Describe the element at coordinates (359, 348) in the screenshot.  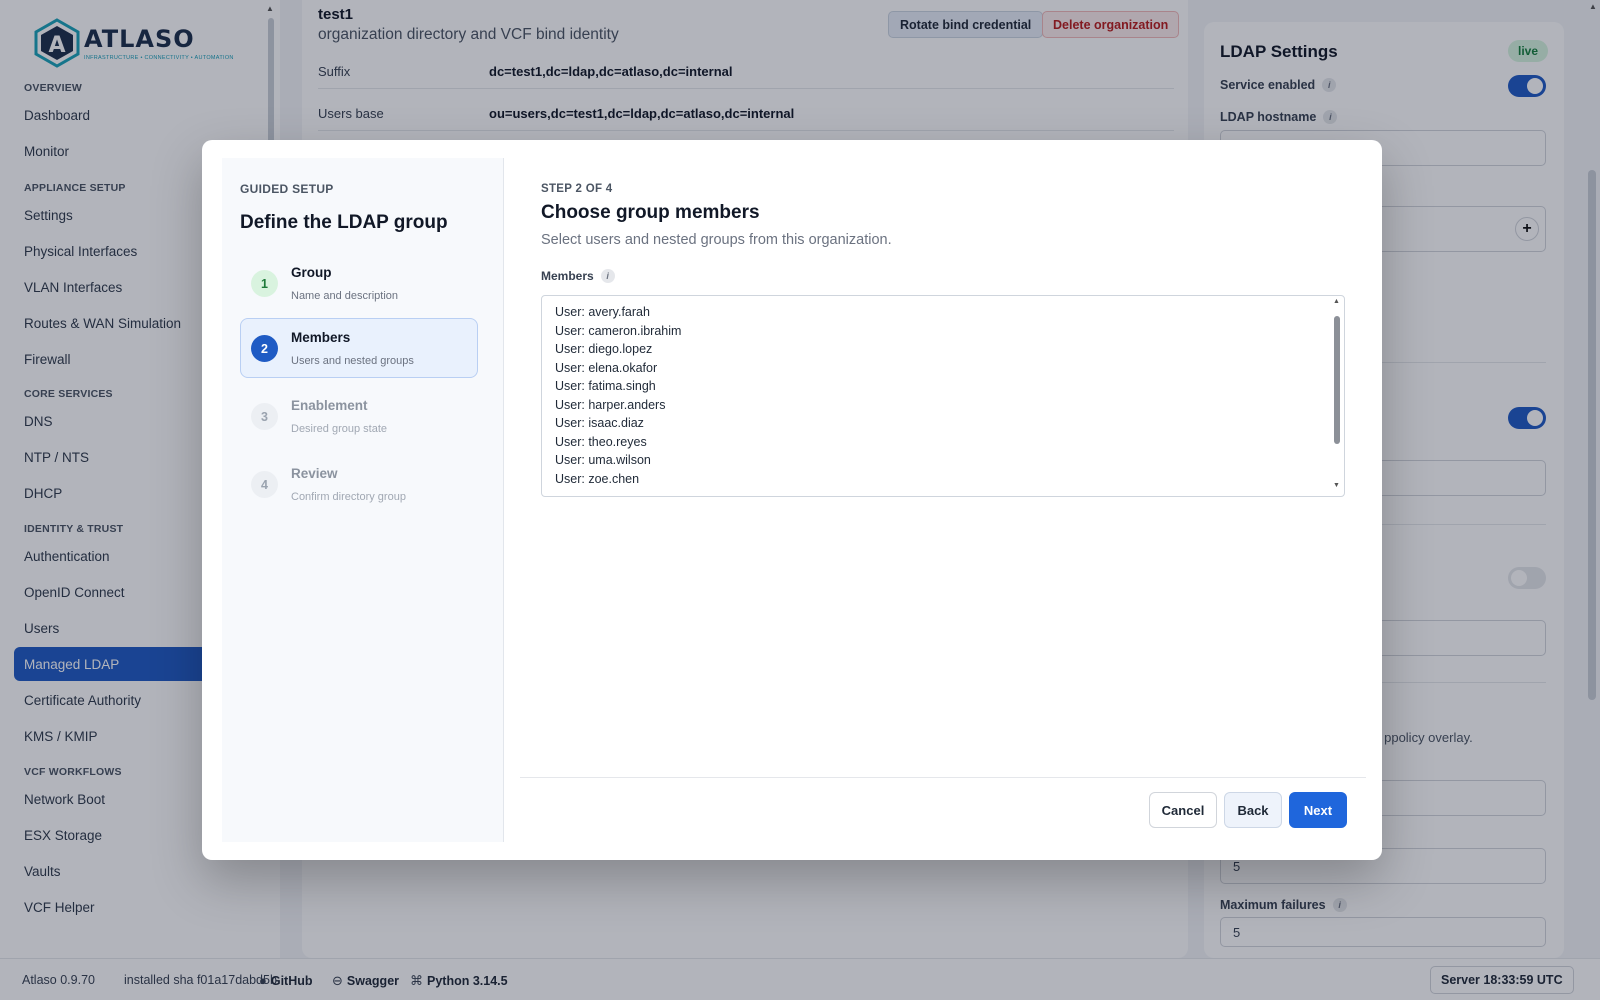
I see `wizard-step-members: 2 Members Users and nested groups` at that location.